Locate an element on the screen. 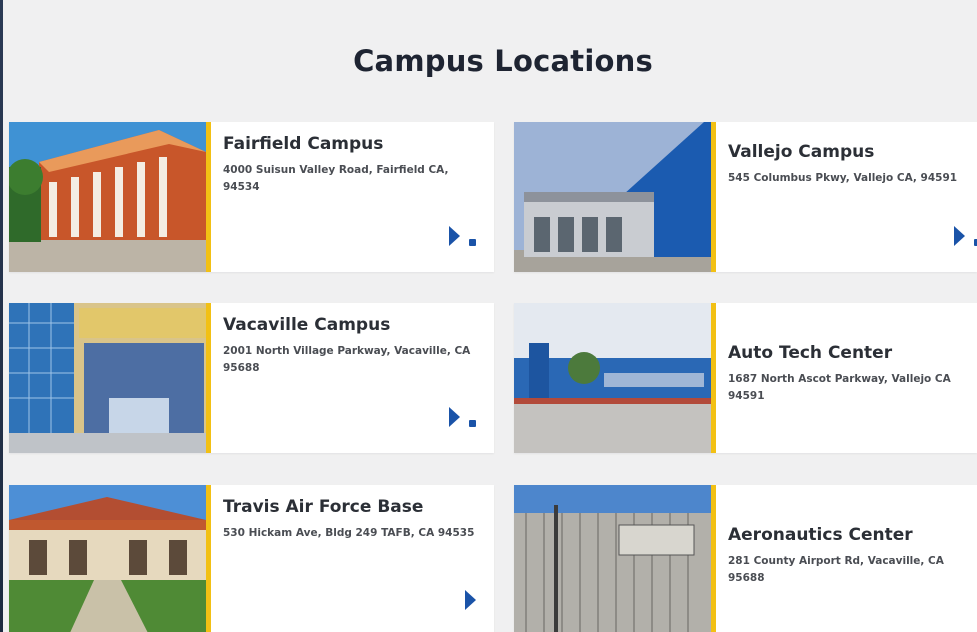 Image resolution: width=977 pixels, height=632 pixels. aeronautics-center-photo is located at coordinates (612, 558).